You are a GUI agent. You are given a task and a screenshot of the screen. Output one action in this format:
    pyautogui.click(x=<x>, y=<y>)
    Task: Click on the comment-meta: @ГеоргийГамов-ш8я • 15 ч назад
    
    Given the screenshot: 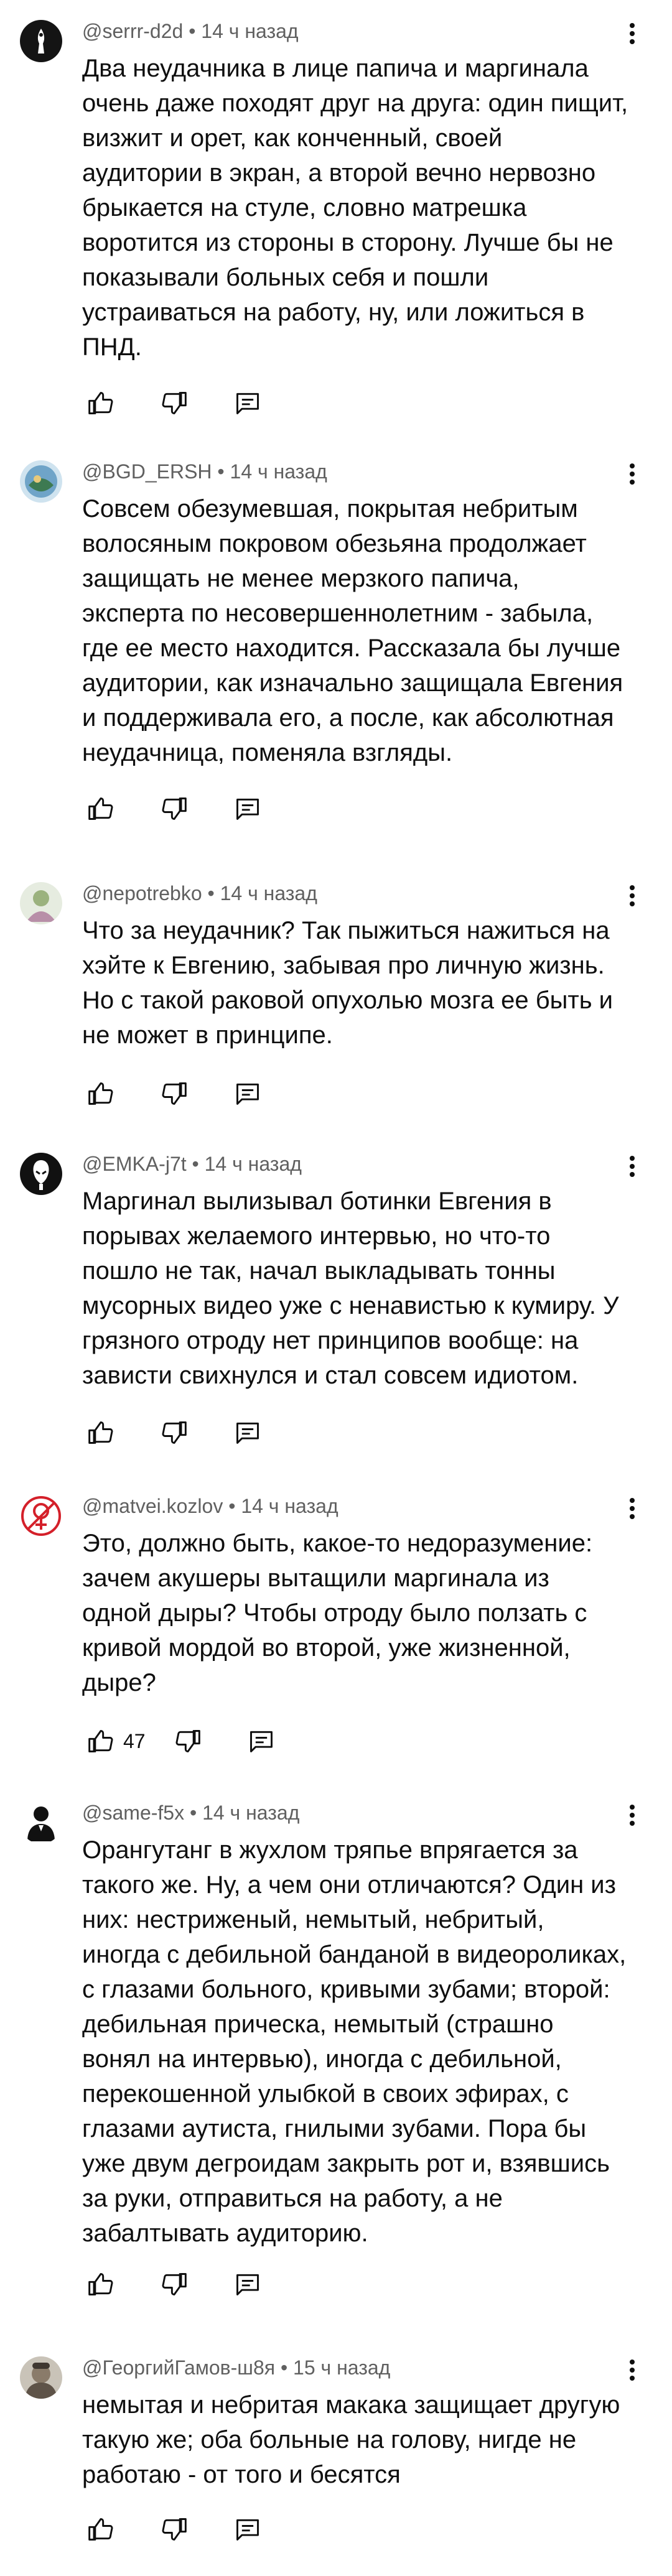 What is the action you would take?
    pyautogui.click(x=236, y=2367)
    